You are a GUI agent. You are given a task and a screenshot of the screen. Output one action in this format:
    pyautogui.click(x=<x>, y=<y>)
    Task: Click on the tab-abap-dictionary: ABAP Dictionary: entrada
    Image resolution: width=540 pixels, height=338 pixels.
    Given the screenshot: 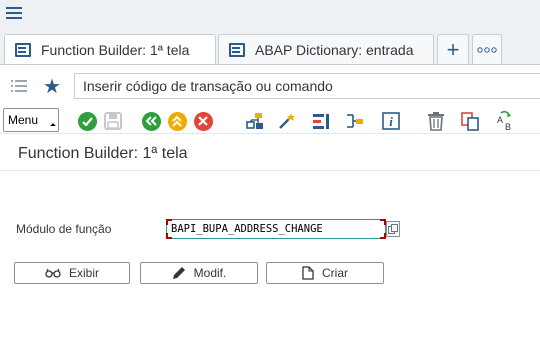 What is the action you would take?
    pyautogui.click(x=326, y=49)
    